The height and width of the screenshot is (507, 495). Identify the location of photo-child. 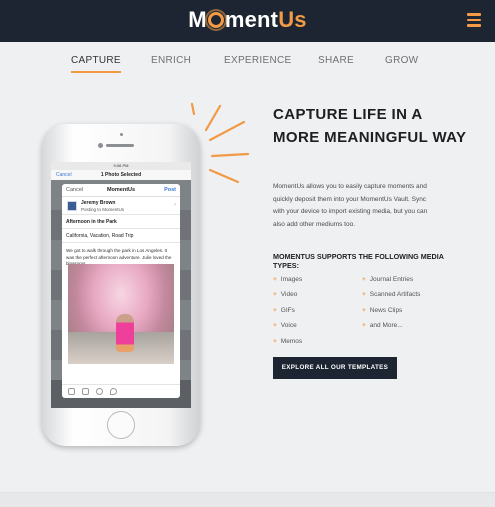
(125, 333).